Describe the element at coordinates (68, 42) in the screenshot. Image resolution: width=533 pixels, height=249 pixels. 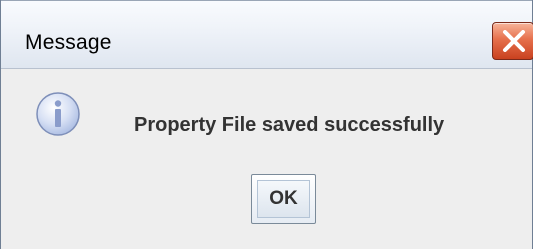
I see `window-title: Message` at that location.